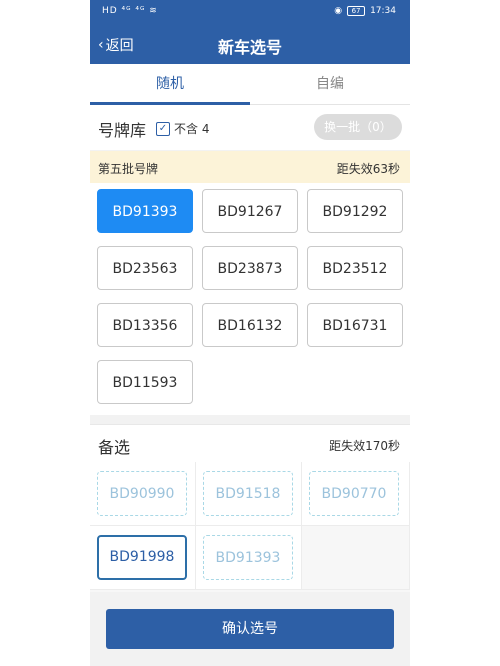  Describe the element at coordinates (383, 11) in the screenshot. I see `status-time: 17:34` at that location.